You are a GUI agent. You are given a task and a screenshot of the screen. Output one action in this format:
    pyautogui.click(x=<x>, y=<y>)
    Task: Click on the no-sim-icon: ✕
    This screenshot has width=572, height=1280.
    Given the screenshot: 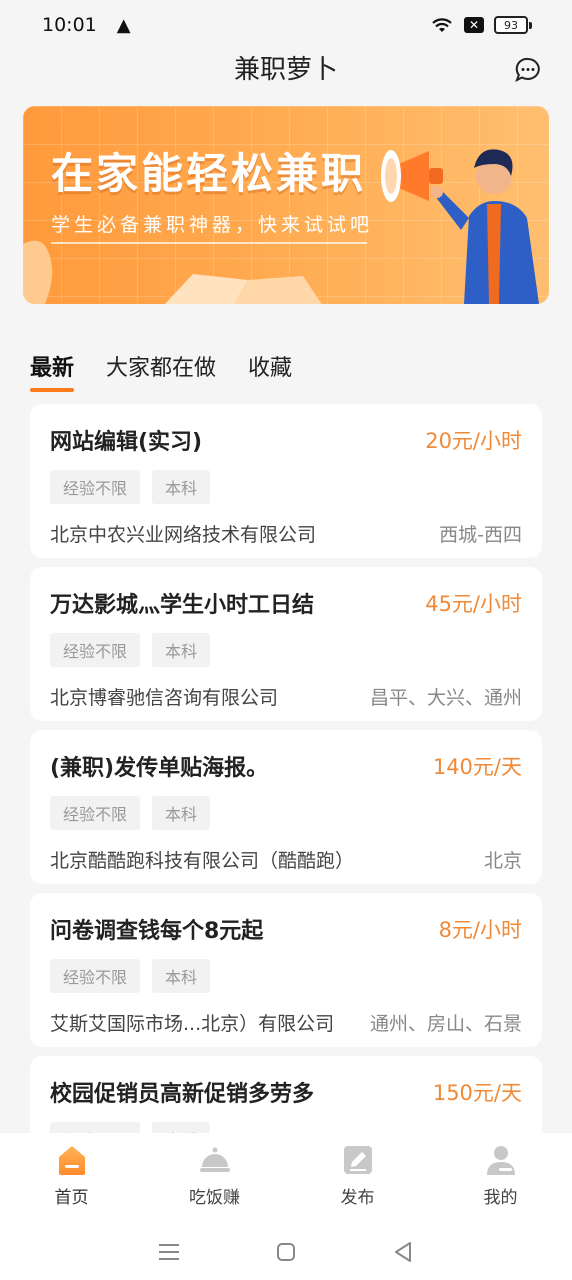 What is the action you would take?
    pyautogui.click(x=474, y=25)
    